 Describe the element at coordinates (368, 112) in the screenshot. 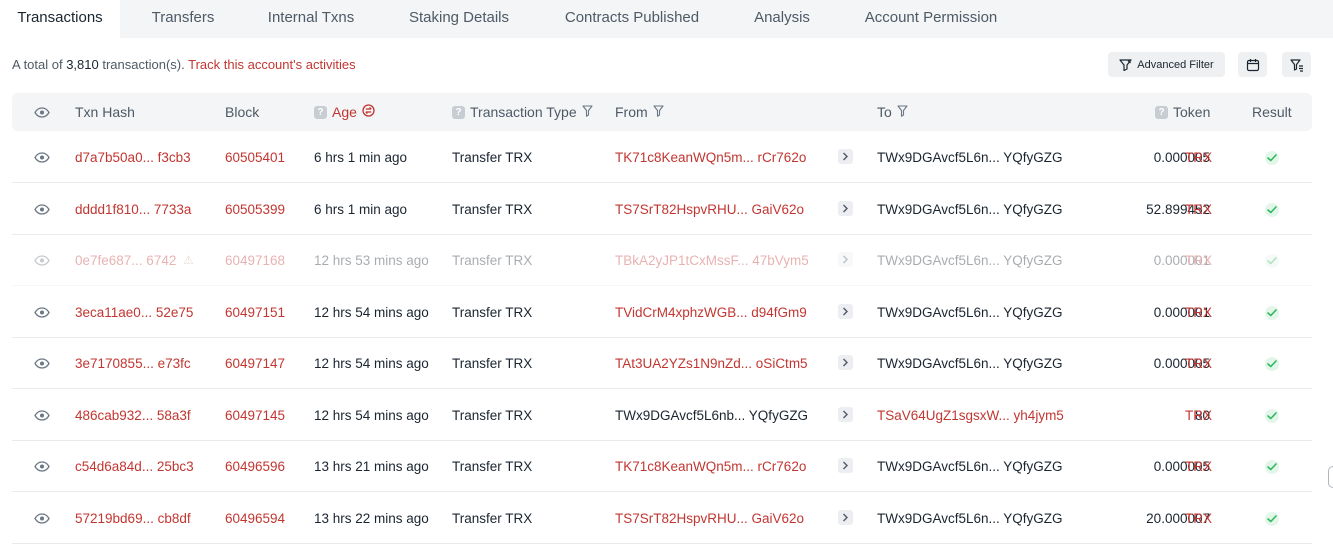

I see `toggle-age-format-icon` at that location.